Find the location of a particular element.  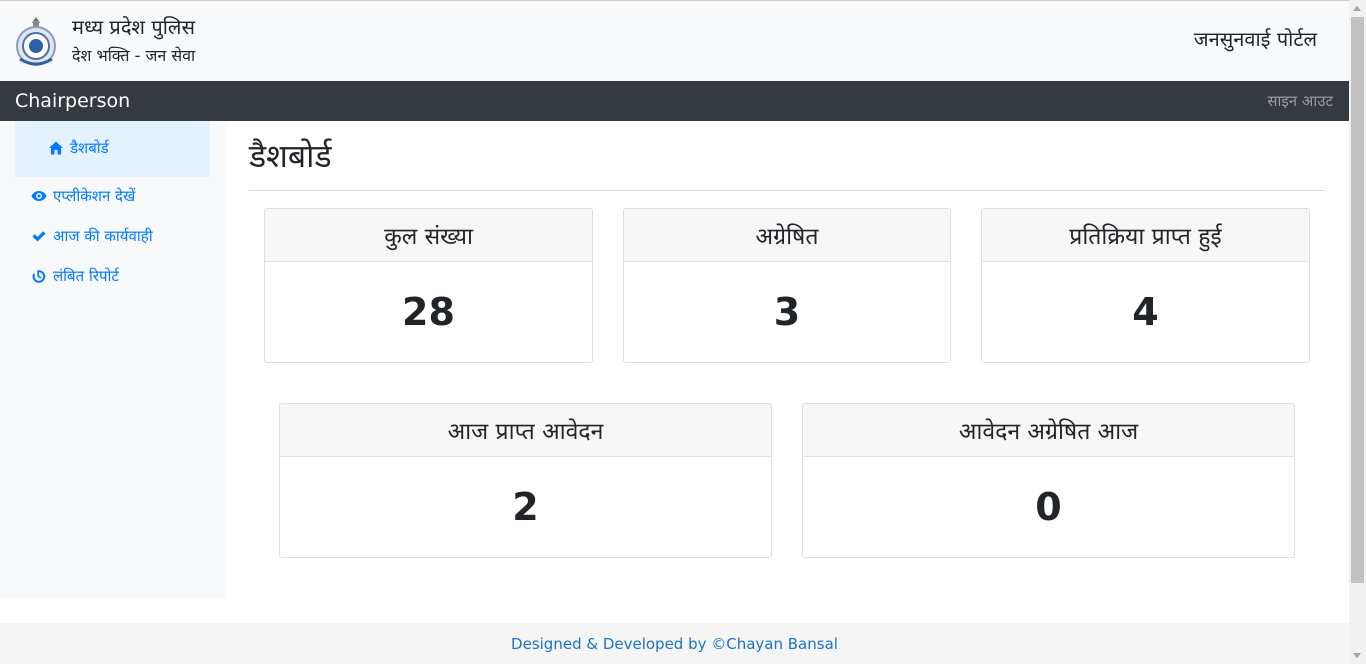

mp-police-emblem-icon is located at coordinates (36, 41).